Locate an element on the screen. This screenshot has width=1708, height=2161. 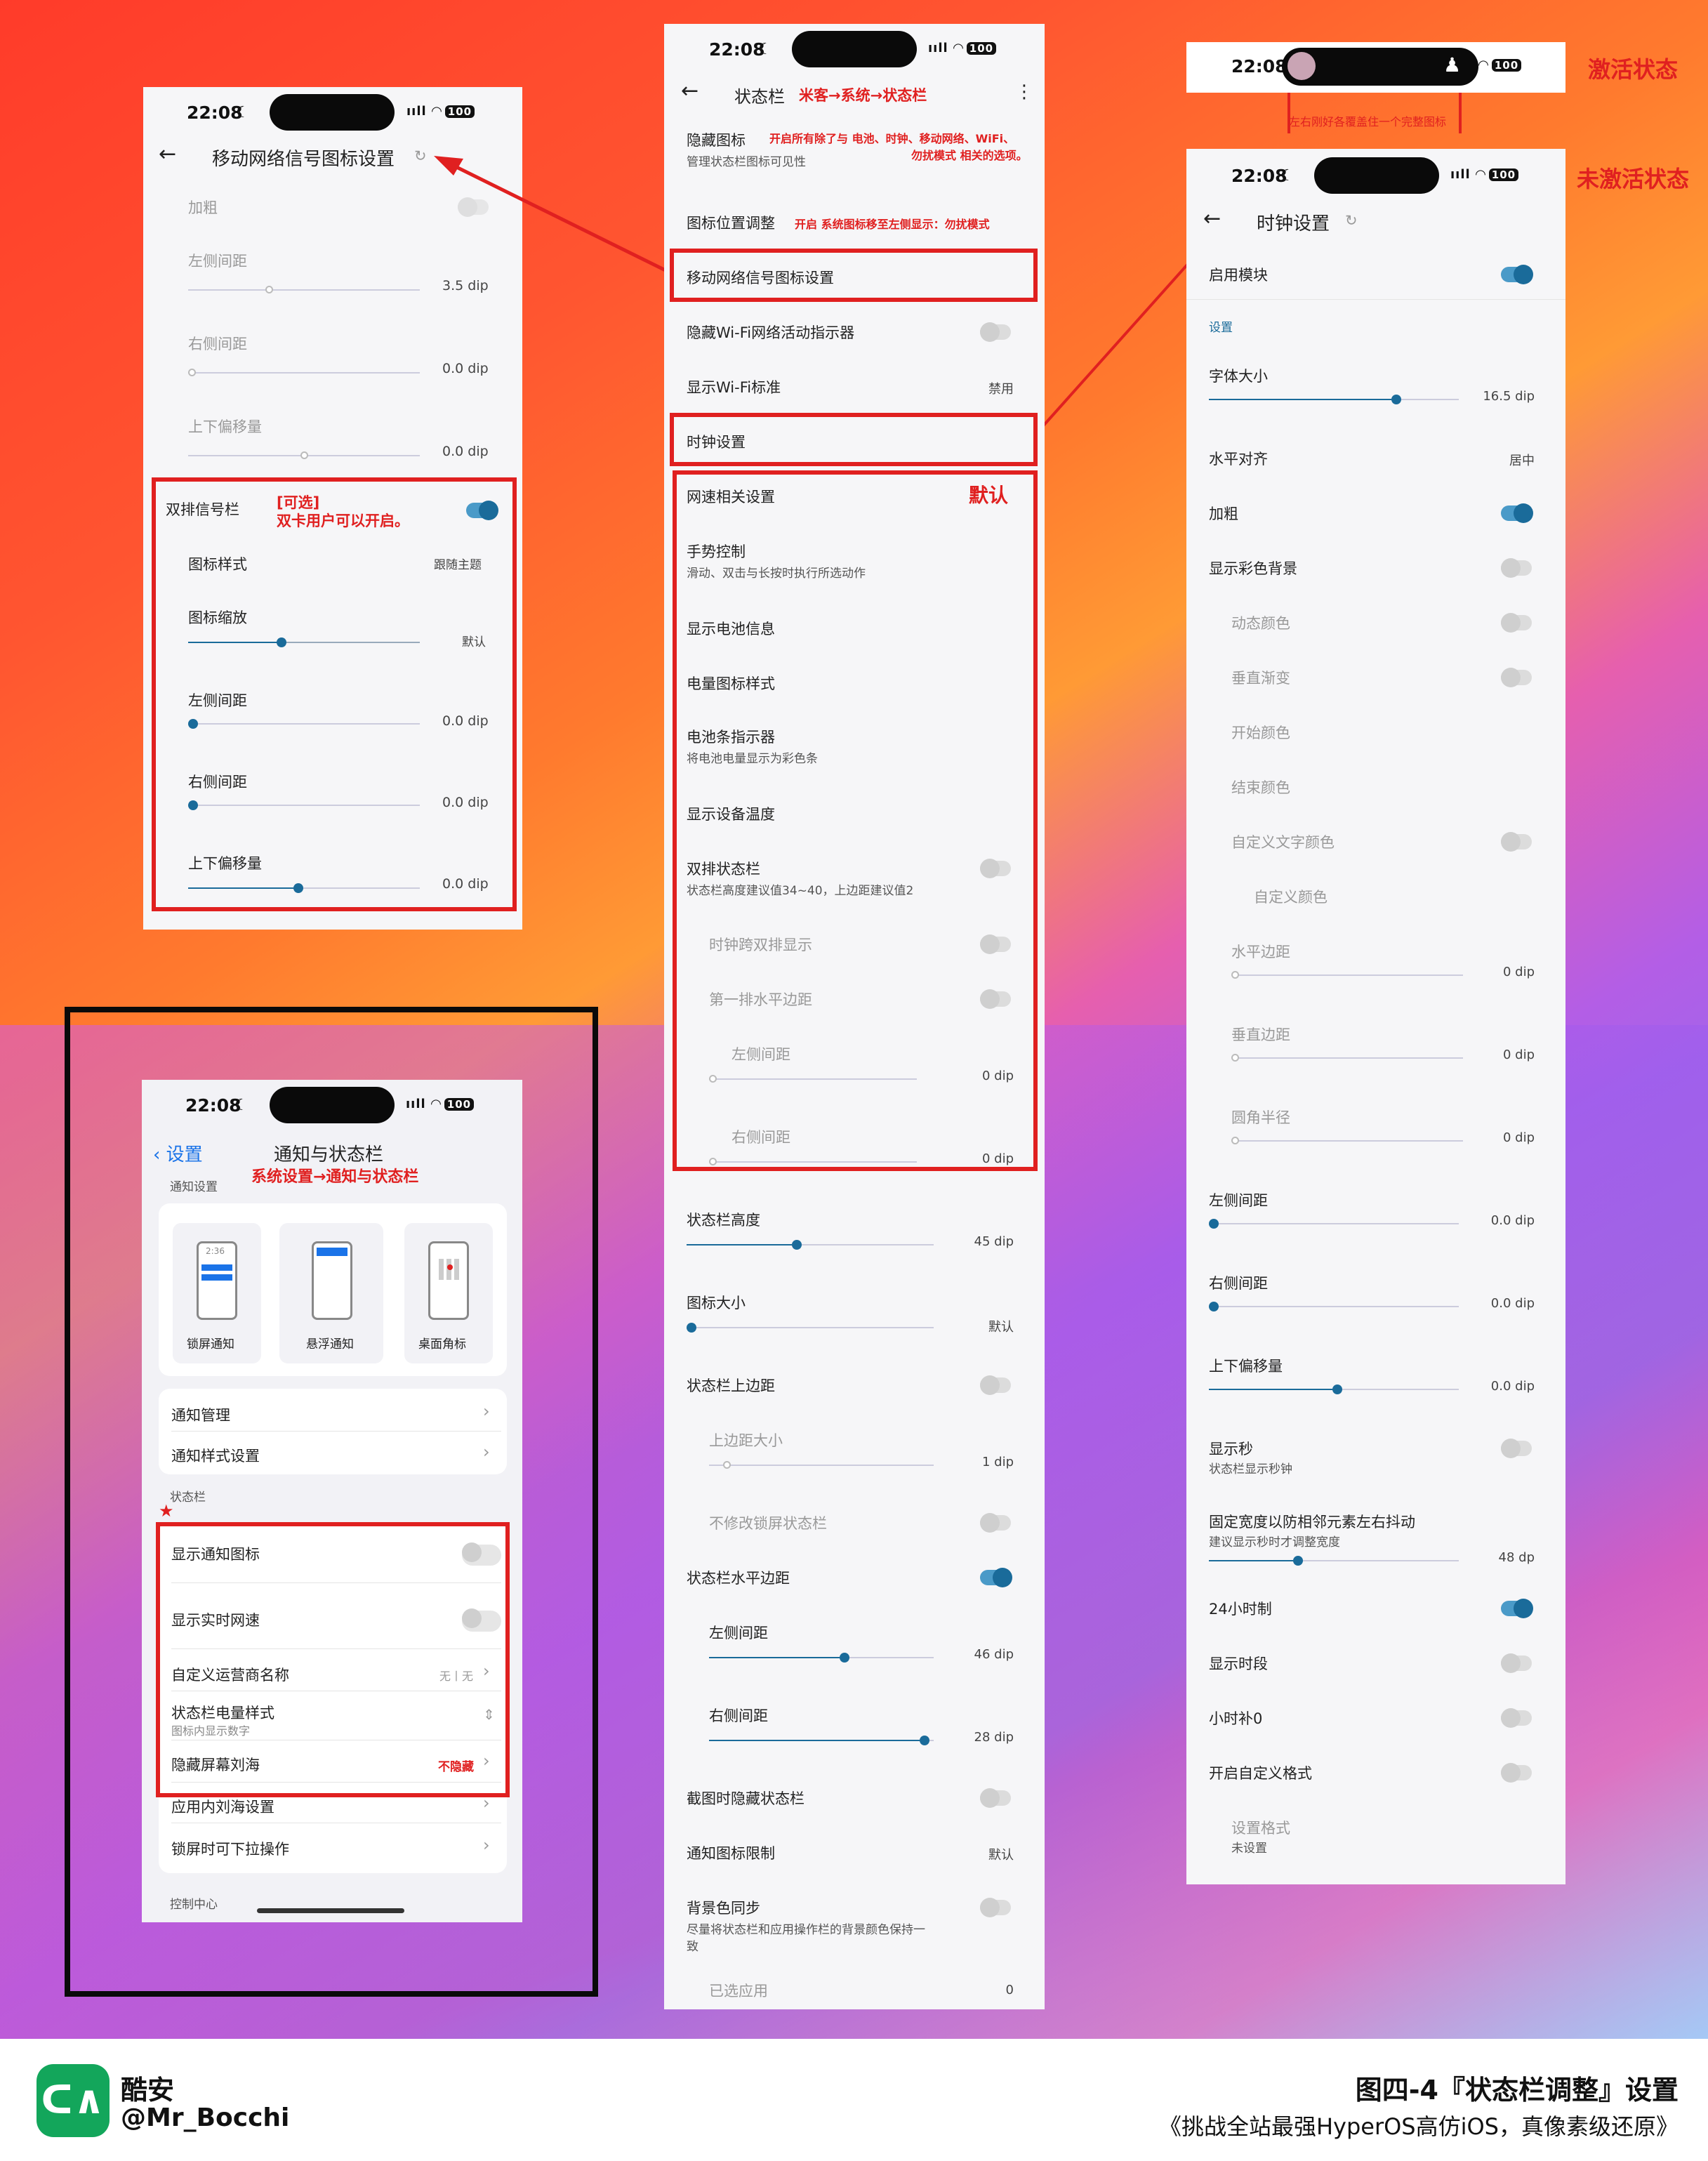
ck-row-value: 16.5 dip is located at coordinates (1509, 396).